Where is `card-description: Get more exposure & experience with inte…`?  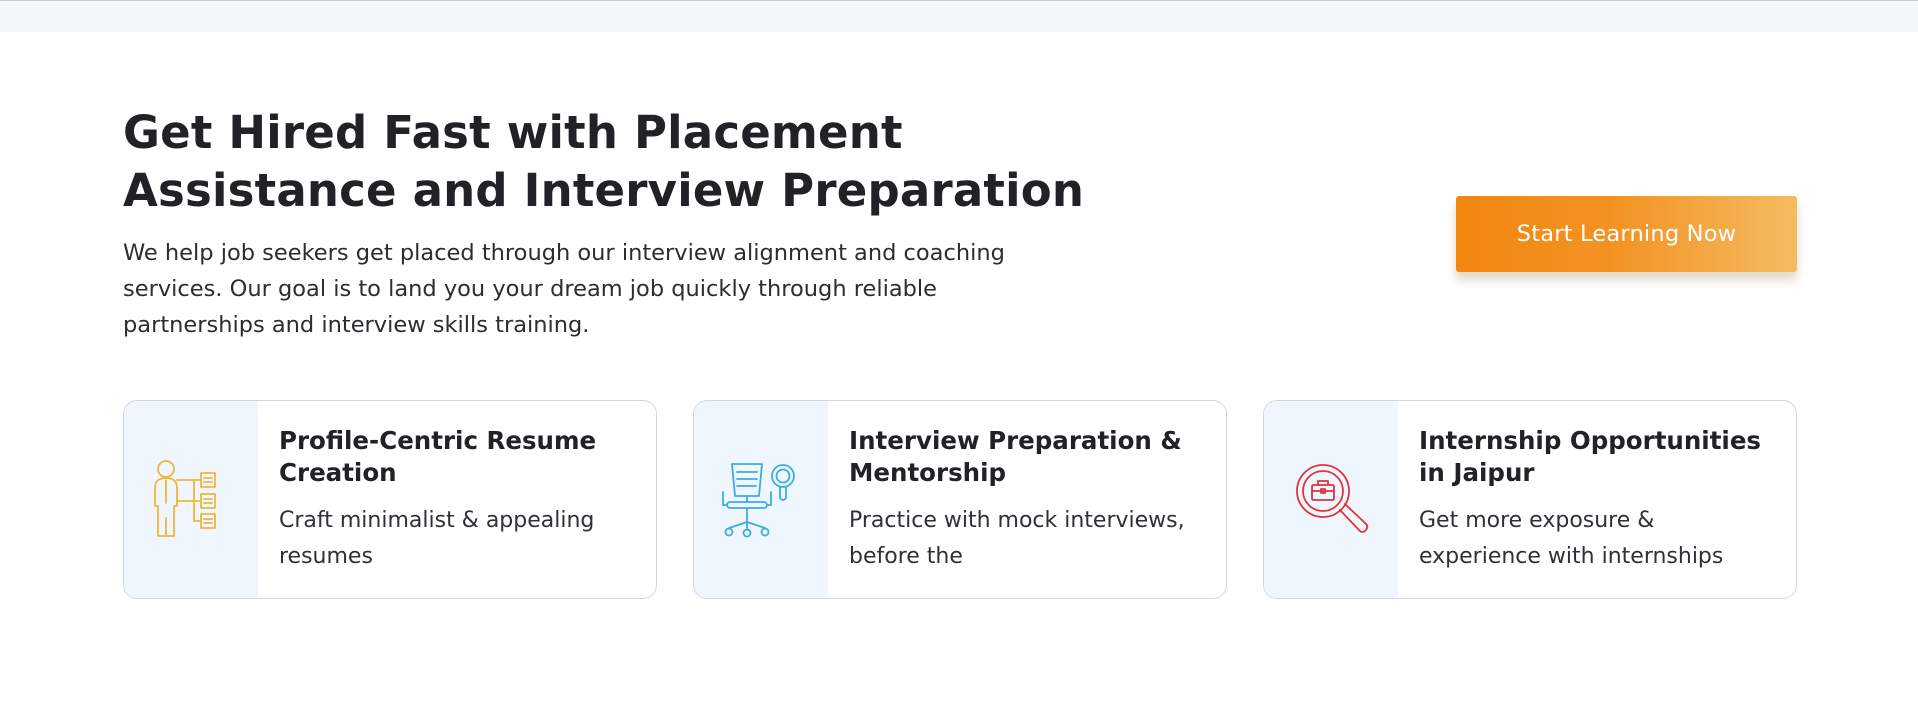
card-description: Get more exposure & experience with inte… is located at coordinates (1571, 538).